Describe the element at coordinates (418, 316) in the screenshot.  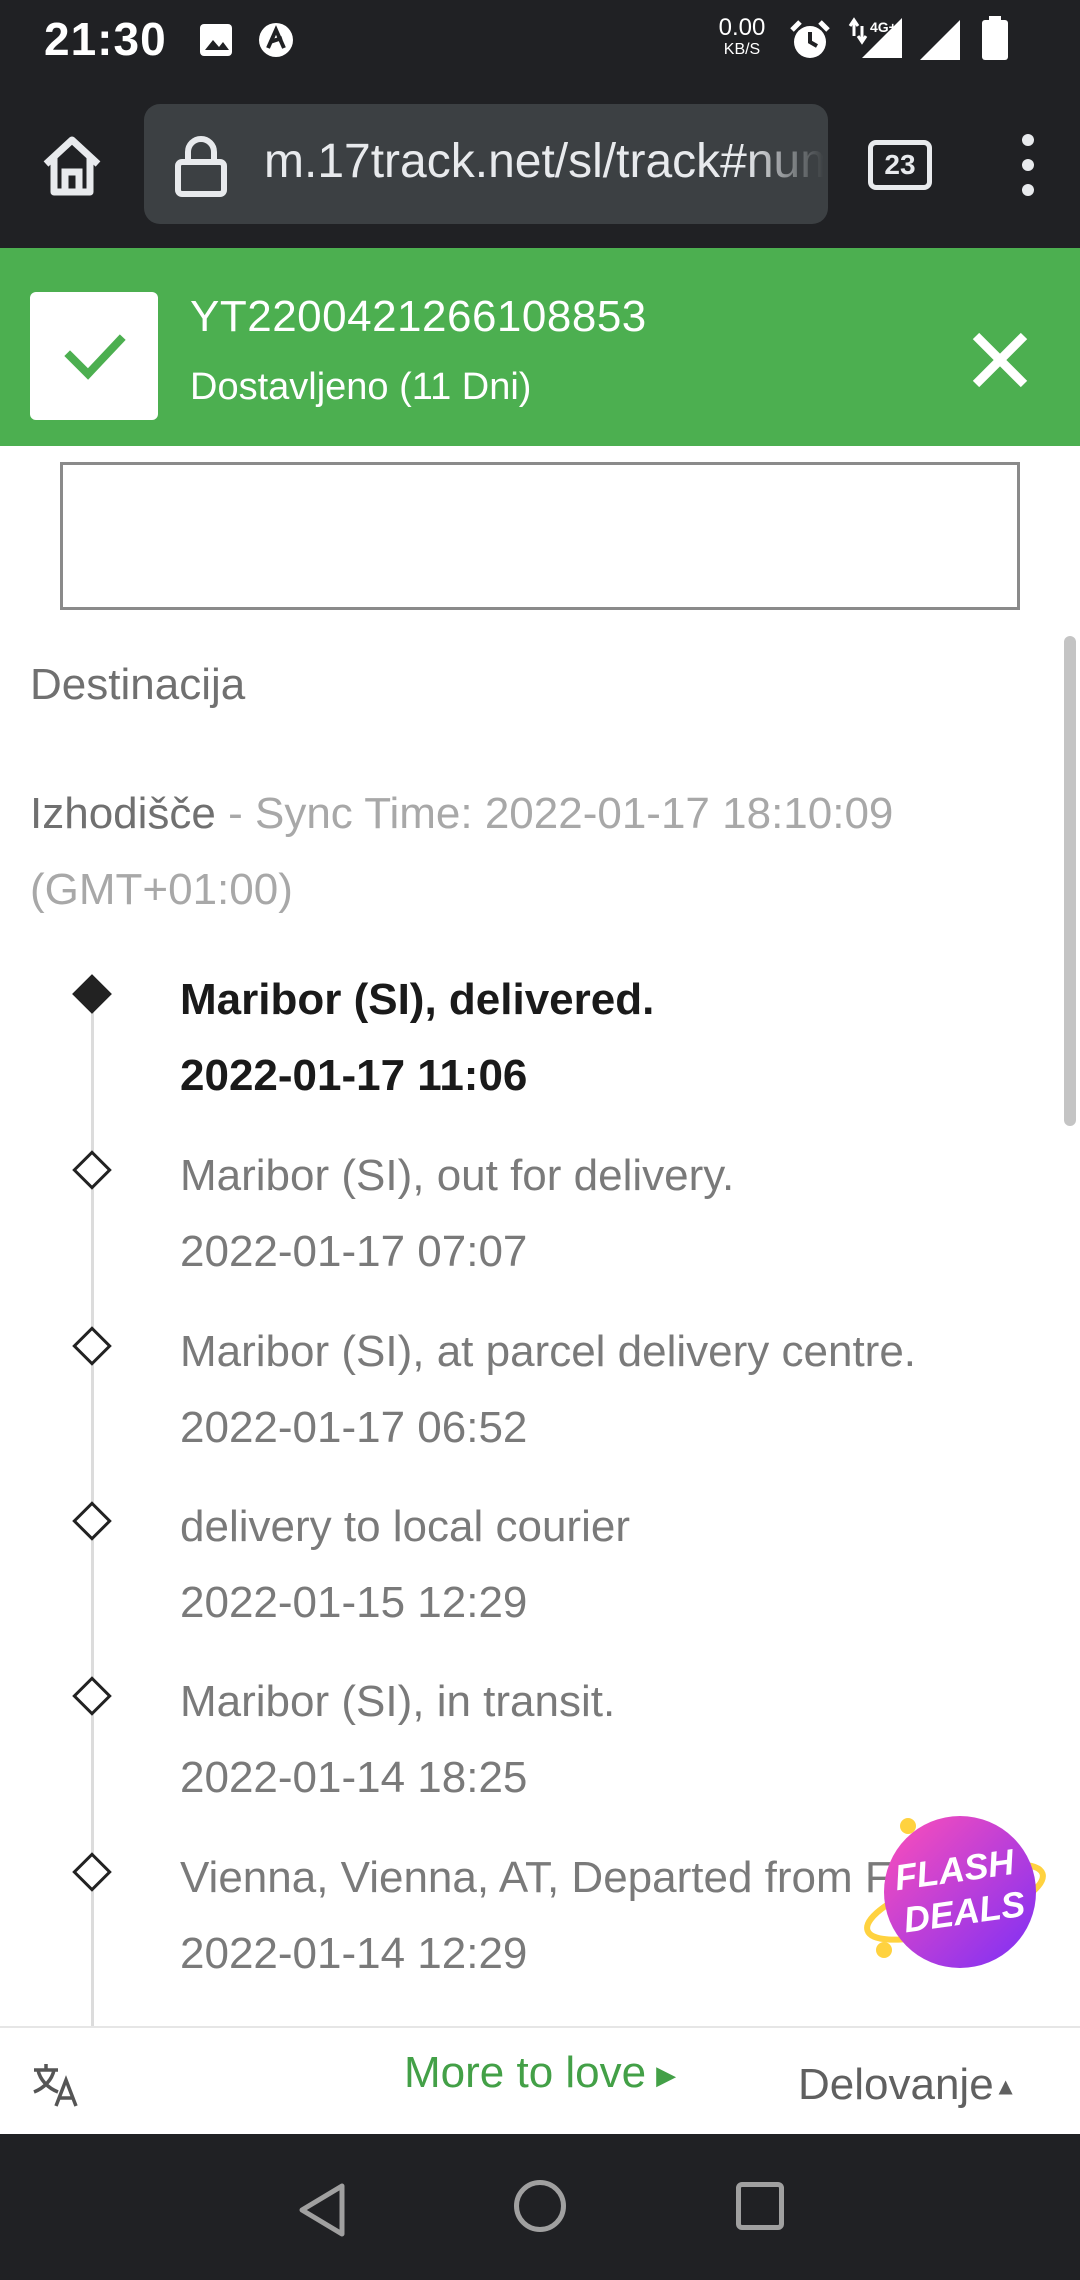
I see `tracking-number: YT2200421266108853` at that location.